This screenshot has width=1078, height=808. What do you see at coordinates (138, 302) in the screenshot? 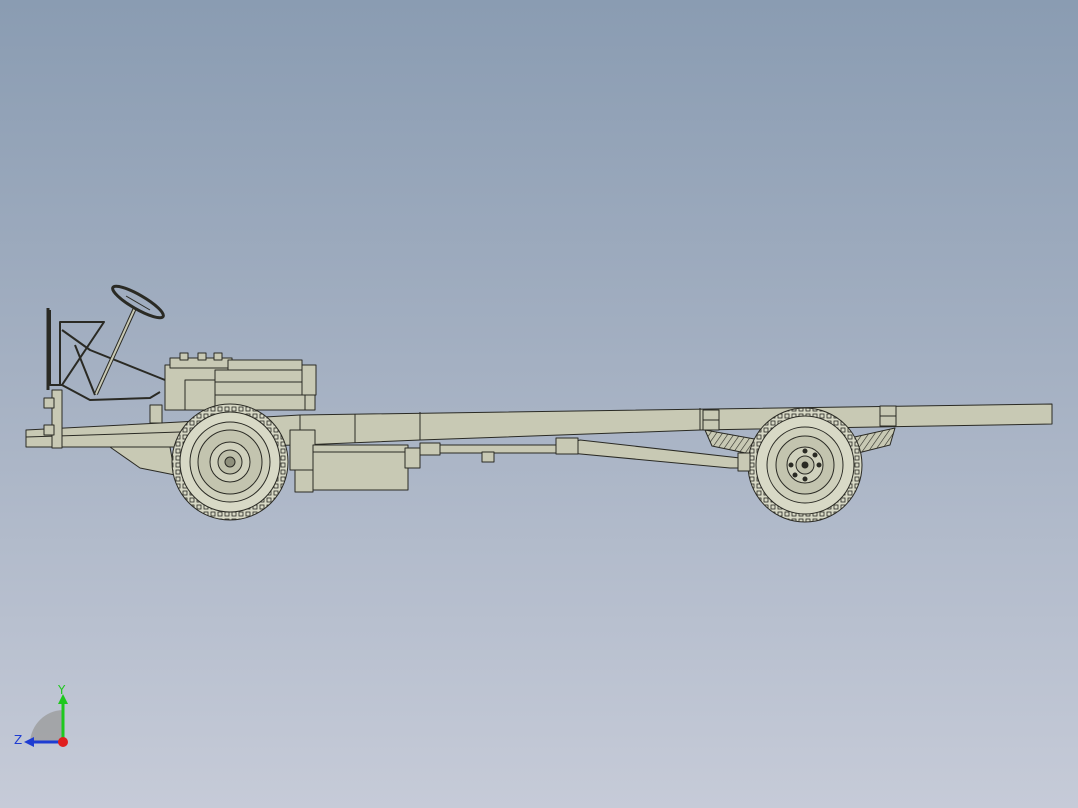
I see `steering-wheel` at bounding box center [138, 302].